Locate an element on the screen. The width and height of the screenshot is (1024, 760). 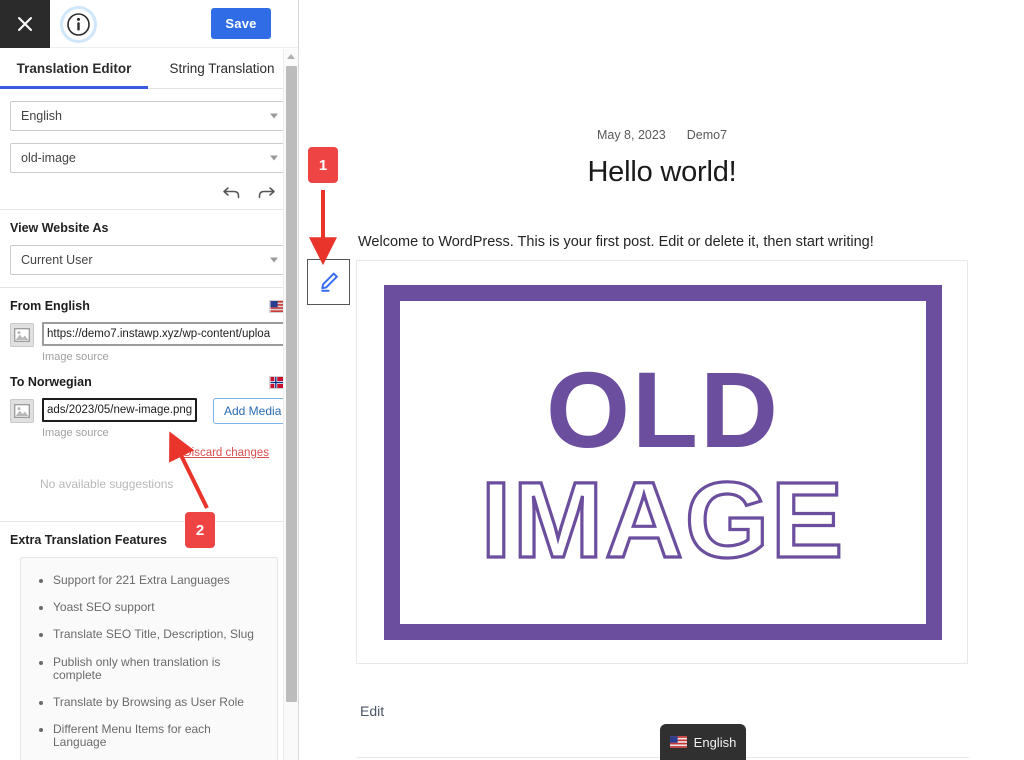
save-button: Save is located at coordinates (241, 23).